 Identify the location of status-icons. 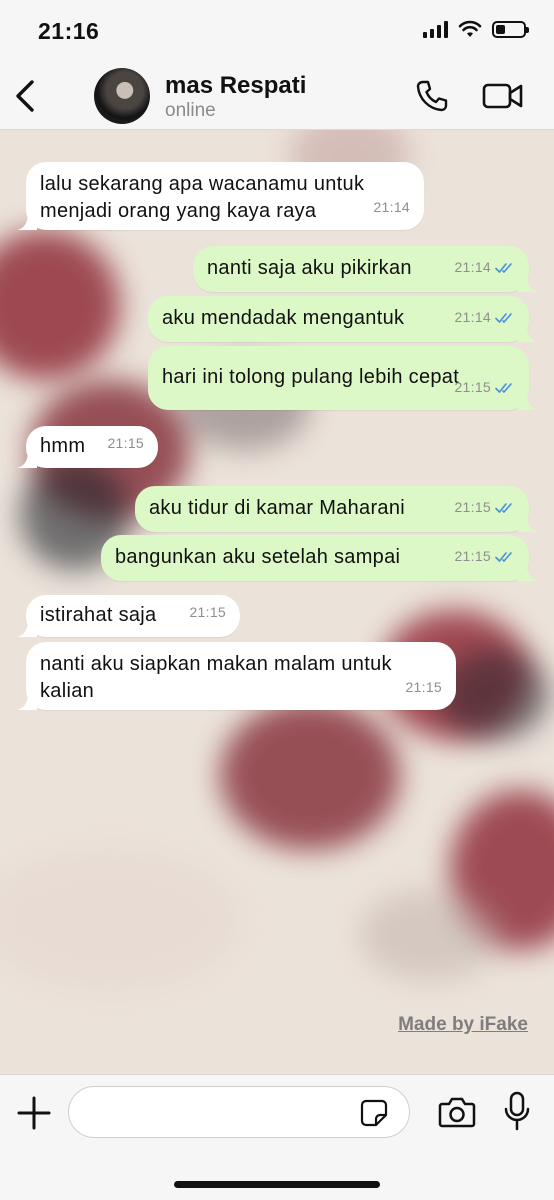
(476, 29).